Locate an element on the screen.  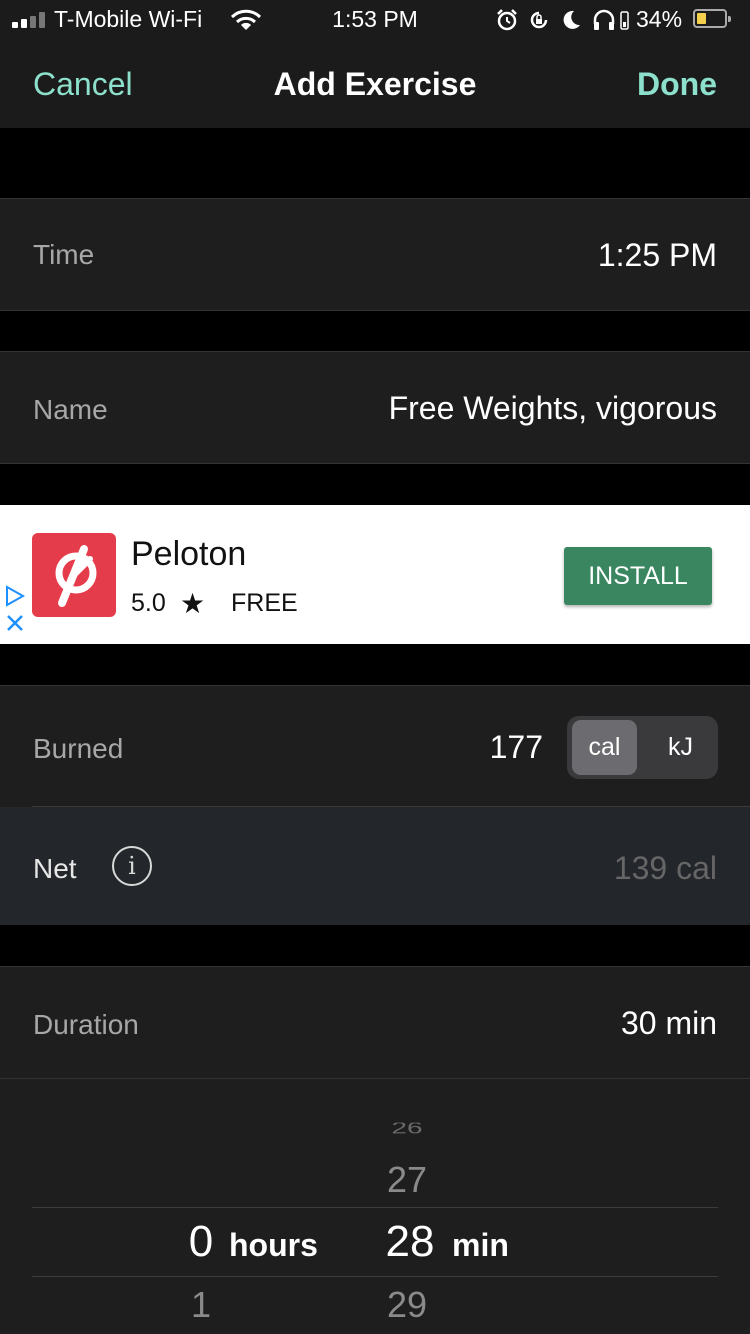
minutes-unit: min is located at coordinates (480, 1245).